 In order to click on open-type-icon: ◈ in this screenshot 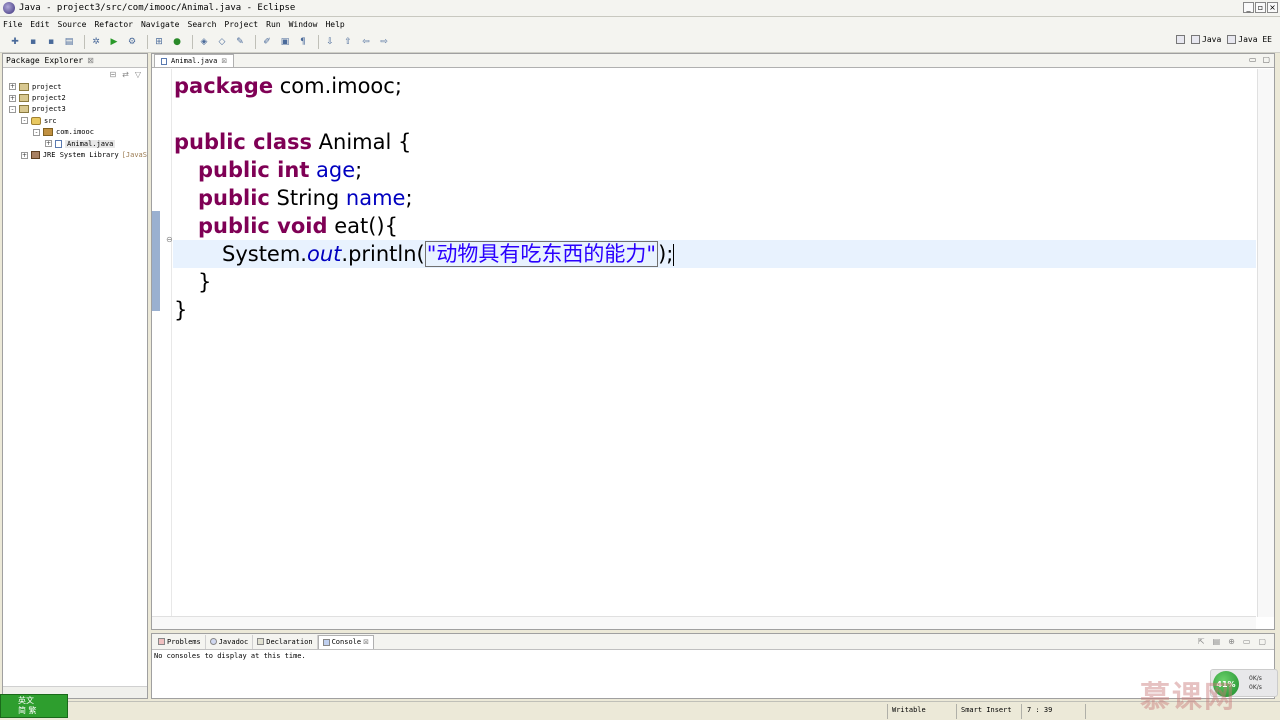, I will do `click(204, 42)`.